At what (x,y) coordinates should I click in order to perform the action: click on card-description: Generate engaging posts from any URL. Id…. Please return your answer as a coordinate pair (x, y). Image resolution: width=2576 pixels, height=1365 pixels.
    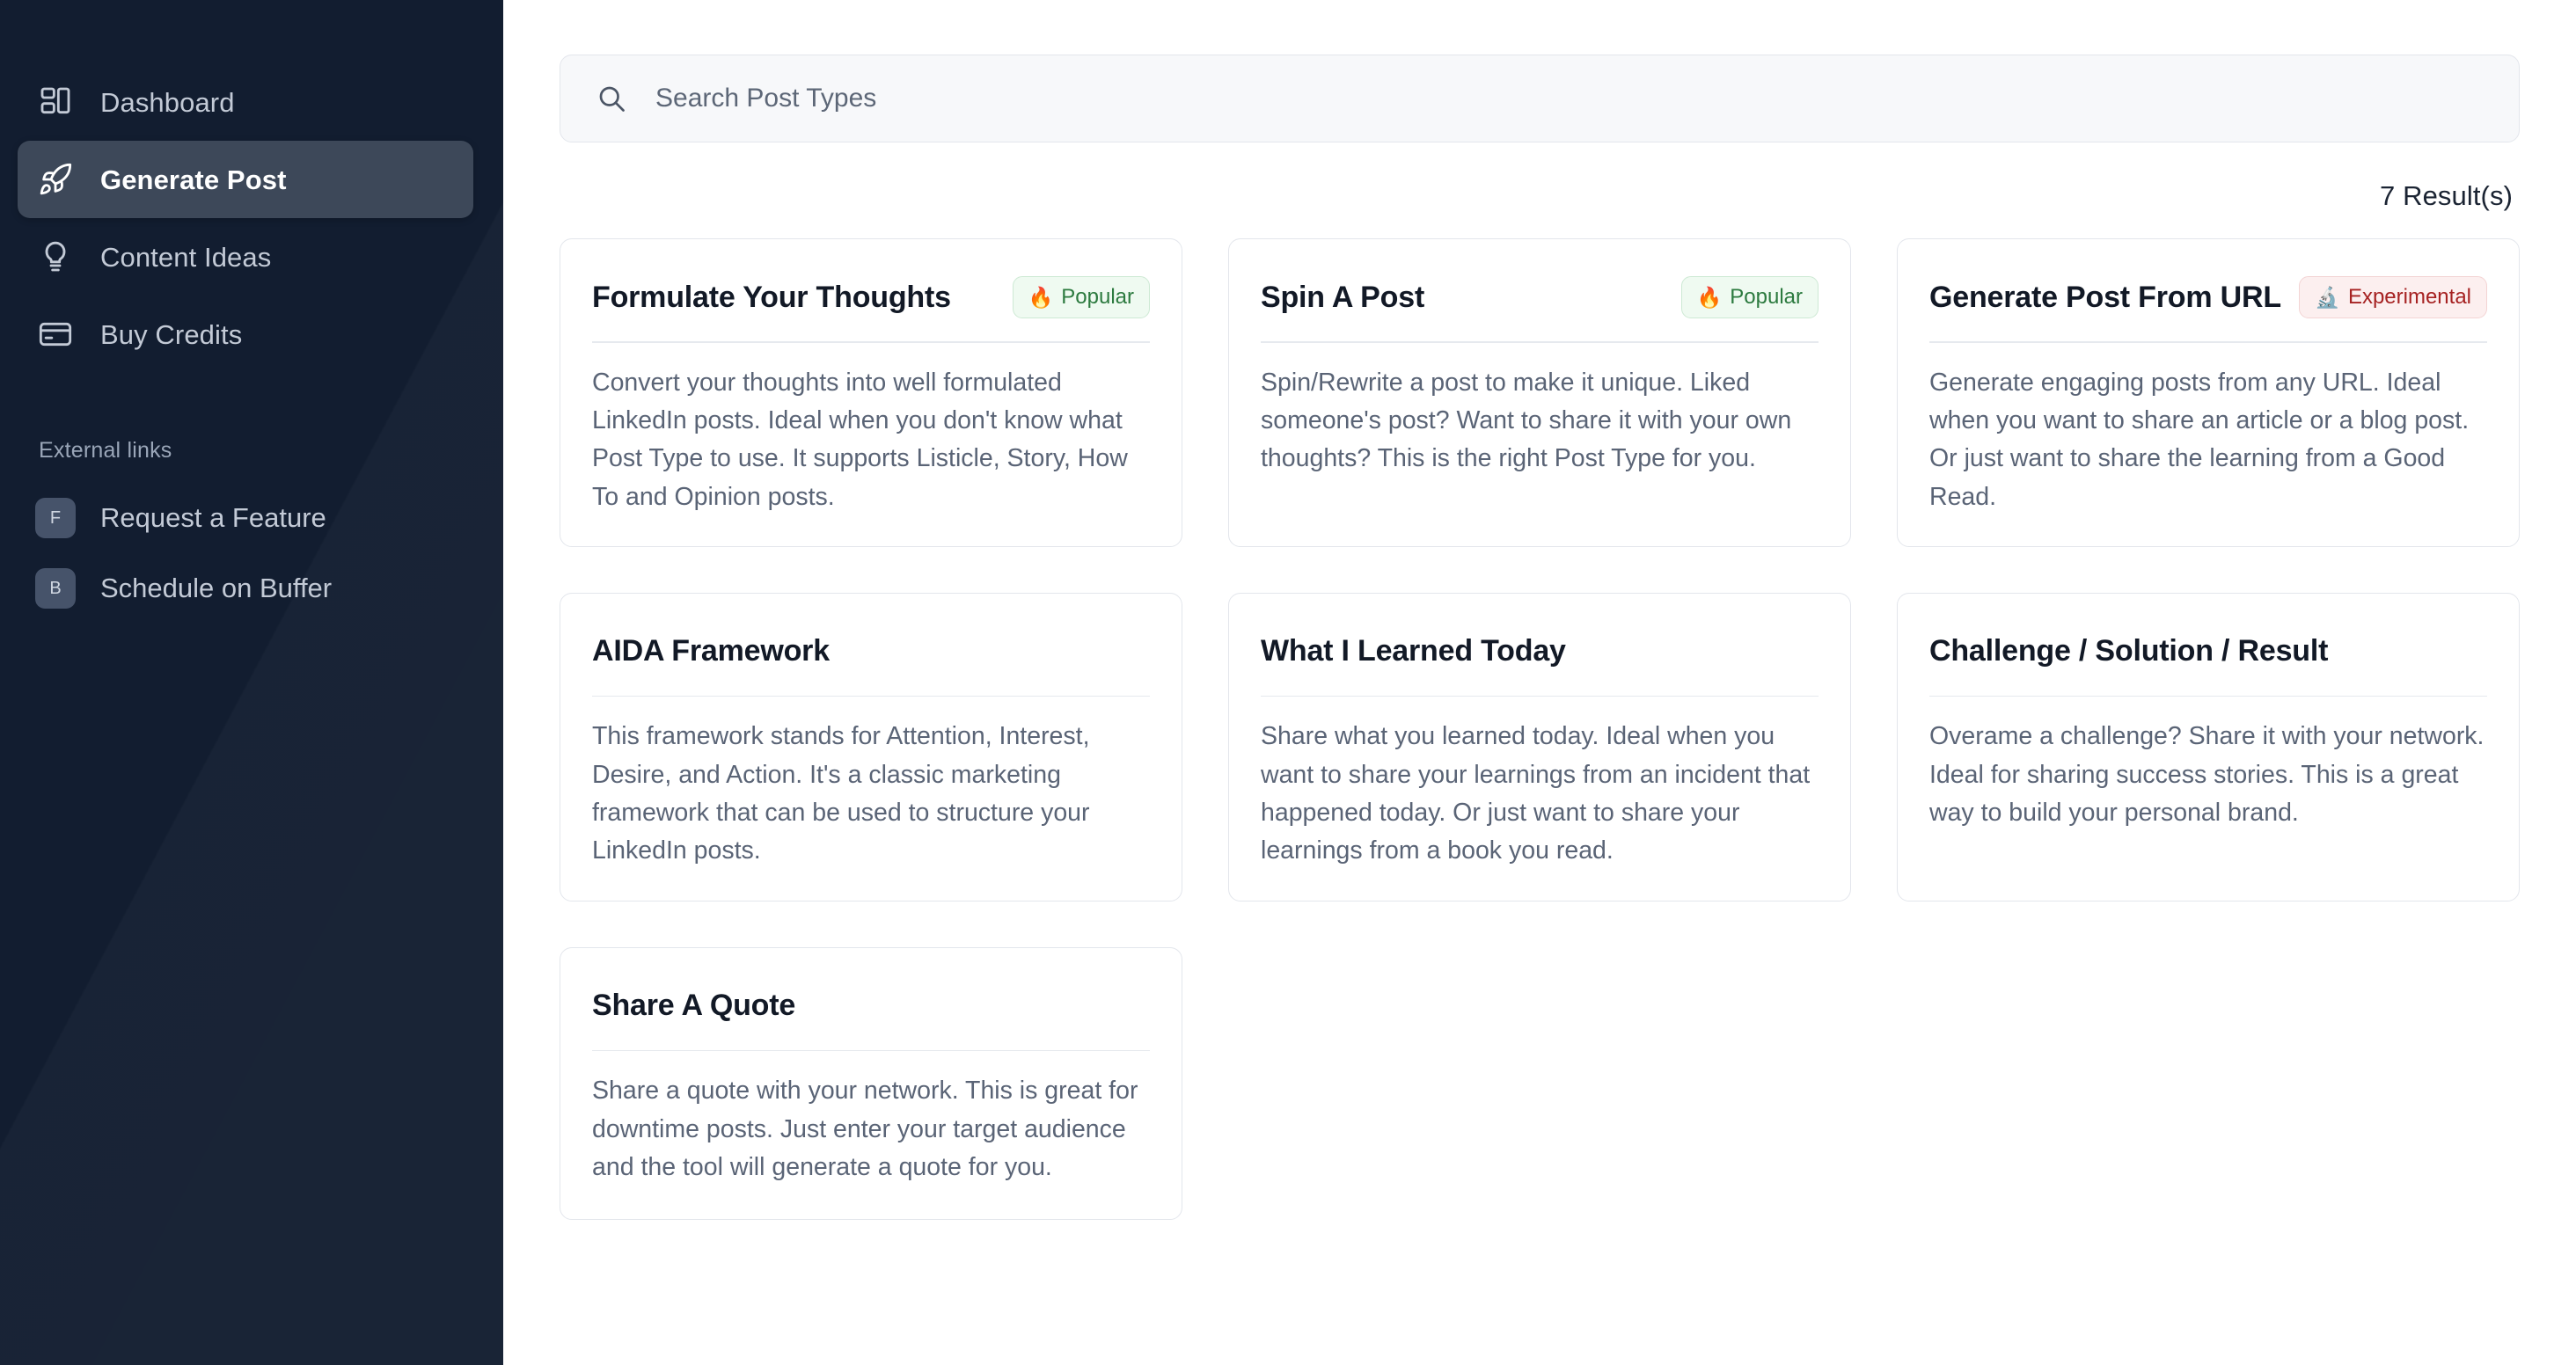
    Looking at the image, I should click on (2199, 439).